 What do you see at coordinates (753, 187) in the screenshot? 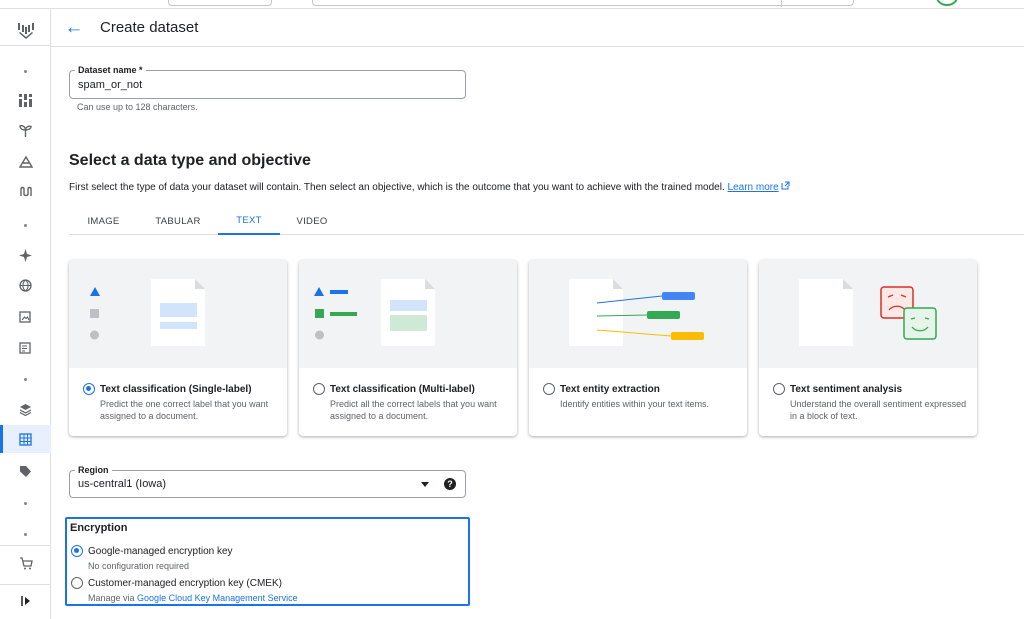
I see `learn-more-link: Learn more` at bounding box center [753, 187].